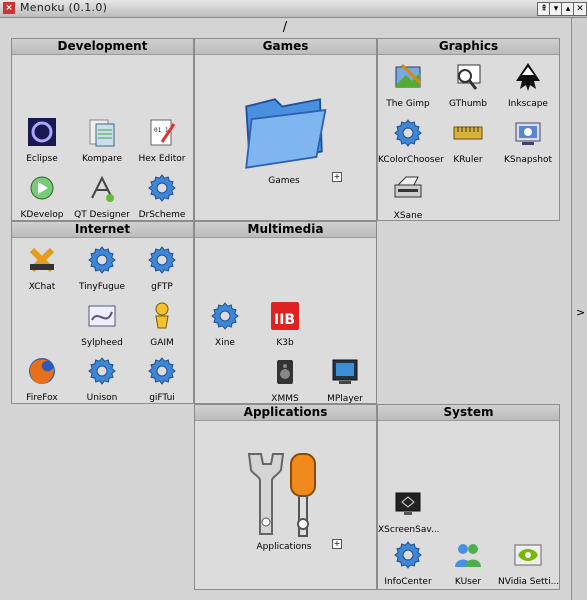 Image resolution: width=587 pixels, height=600 pixels. I want to click on launcher-inkscape: Inkscape, so click(528, 85).